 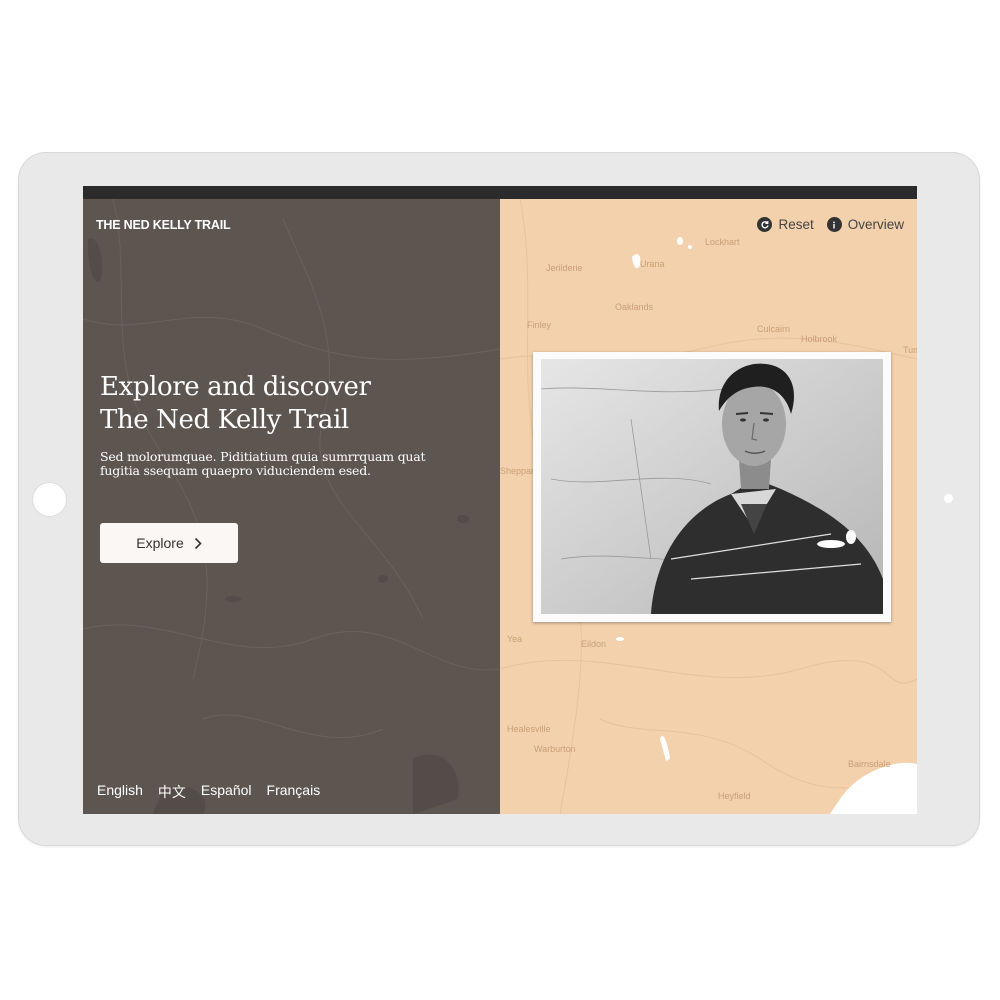 I want to click on portrait-photo, so click(x=712, y=486).